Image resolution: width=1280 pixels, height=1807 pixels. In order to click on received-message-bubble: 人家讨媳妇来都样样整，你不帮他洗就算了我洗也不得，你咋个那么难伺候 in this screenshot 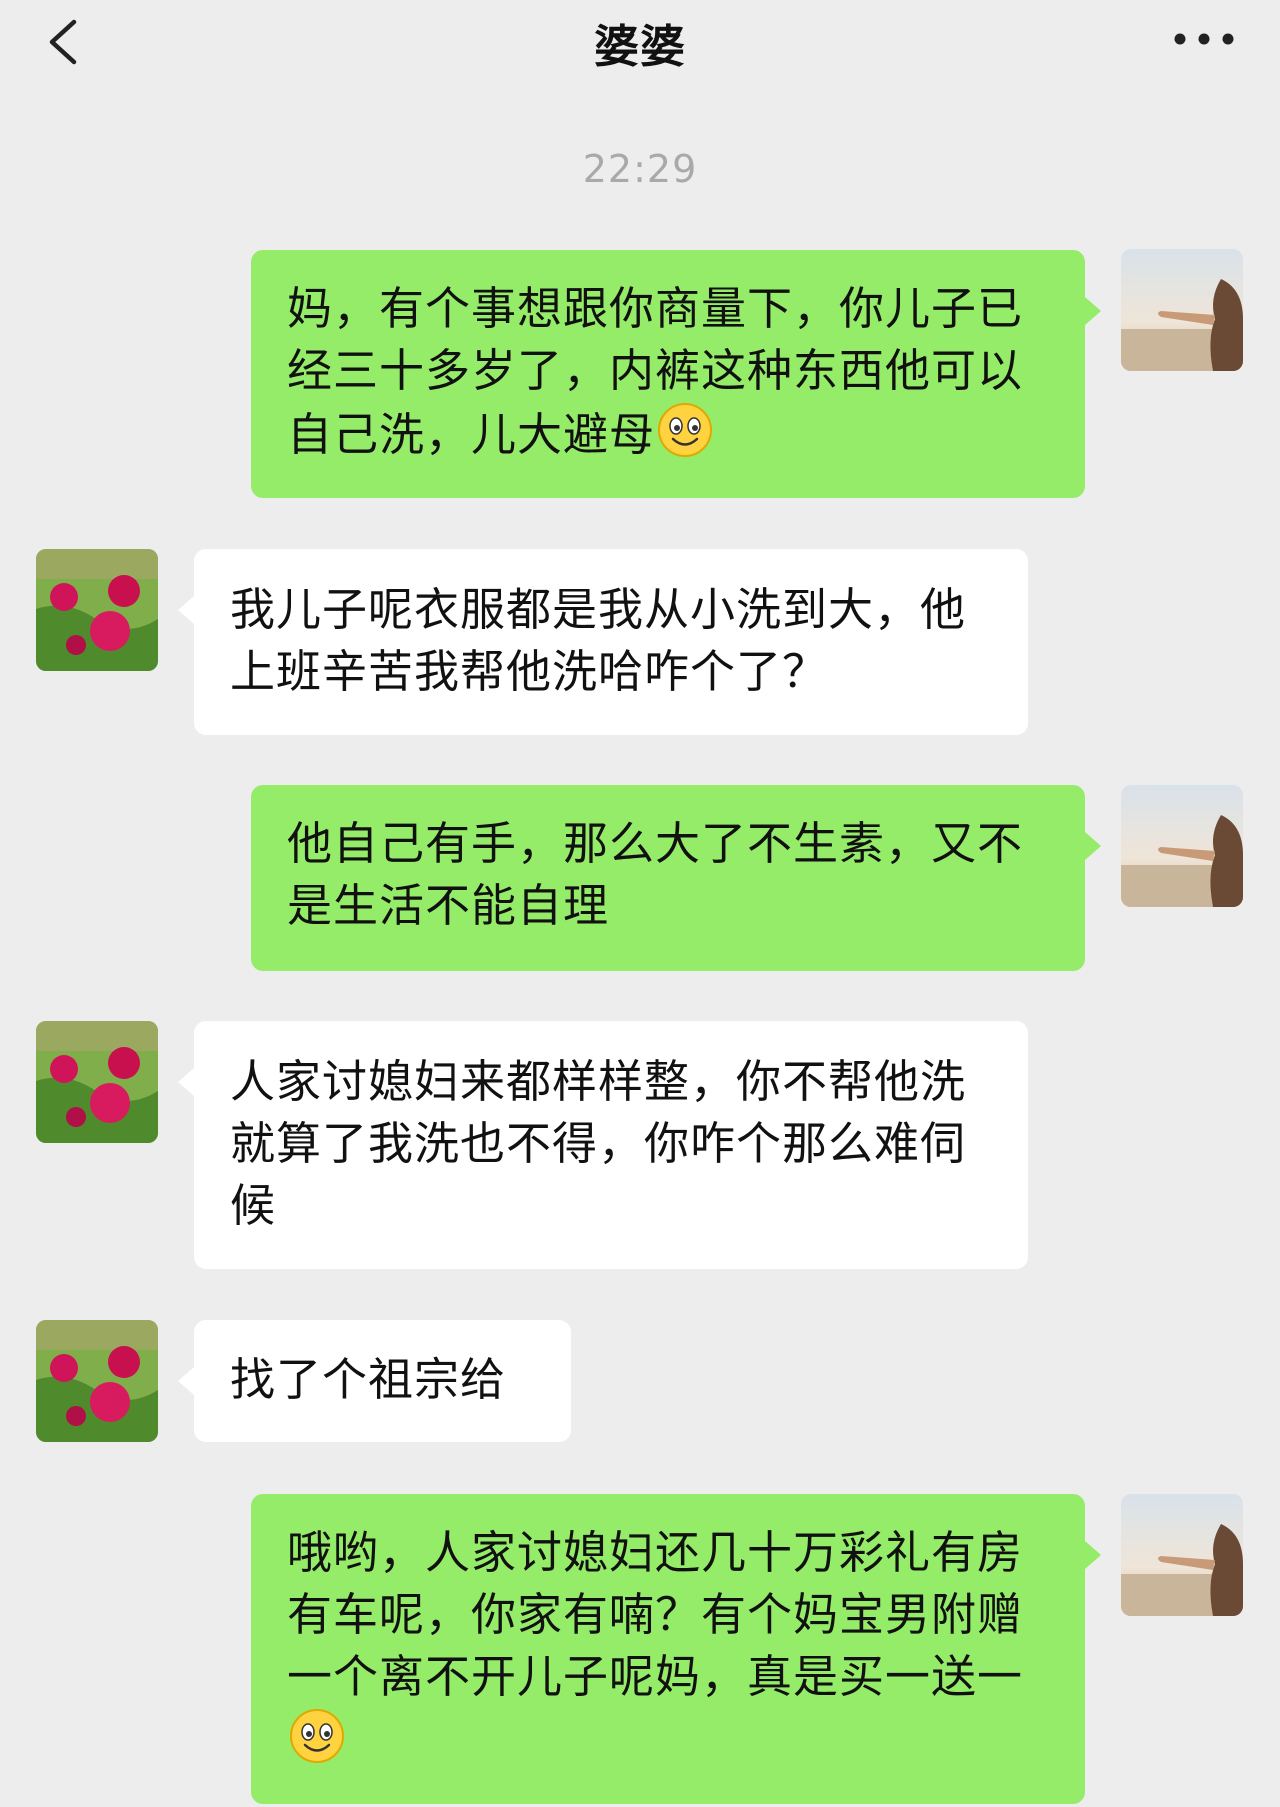, I will do `click(611, 1145)`.